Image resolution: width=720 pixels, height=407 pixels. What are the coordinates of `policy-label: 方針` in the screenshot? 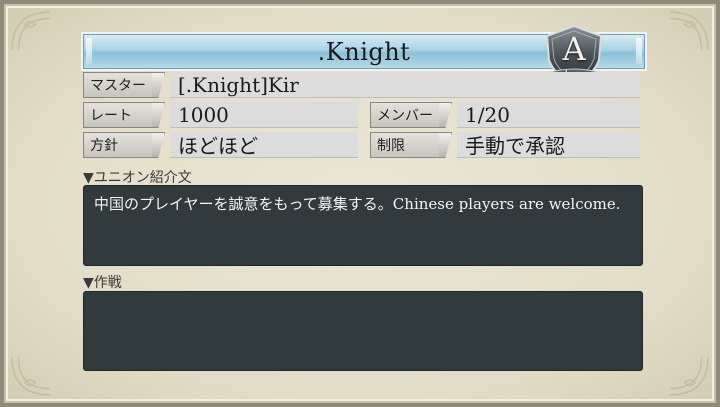 It's located at (124, 145).